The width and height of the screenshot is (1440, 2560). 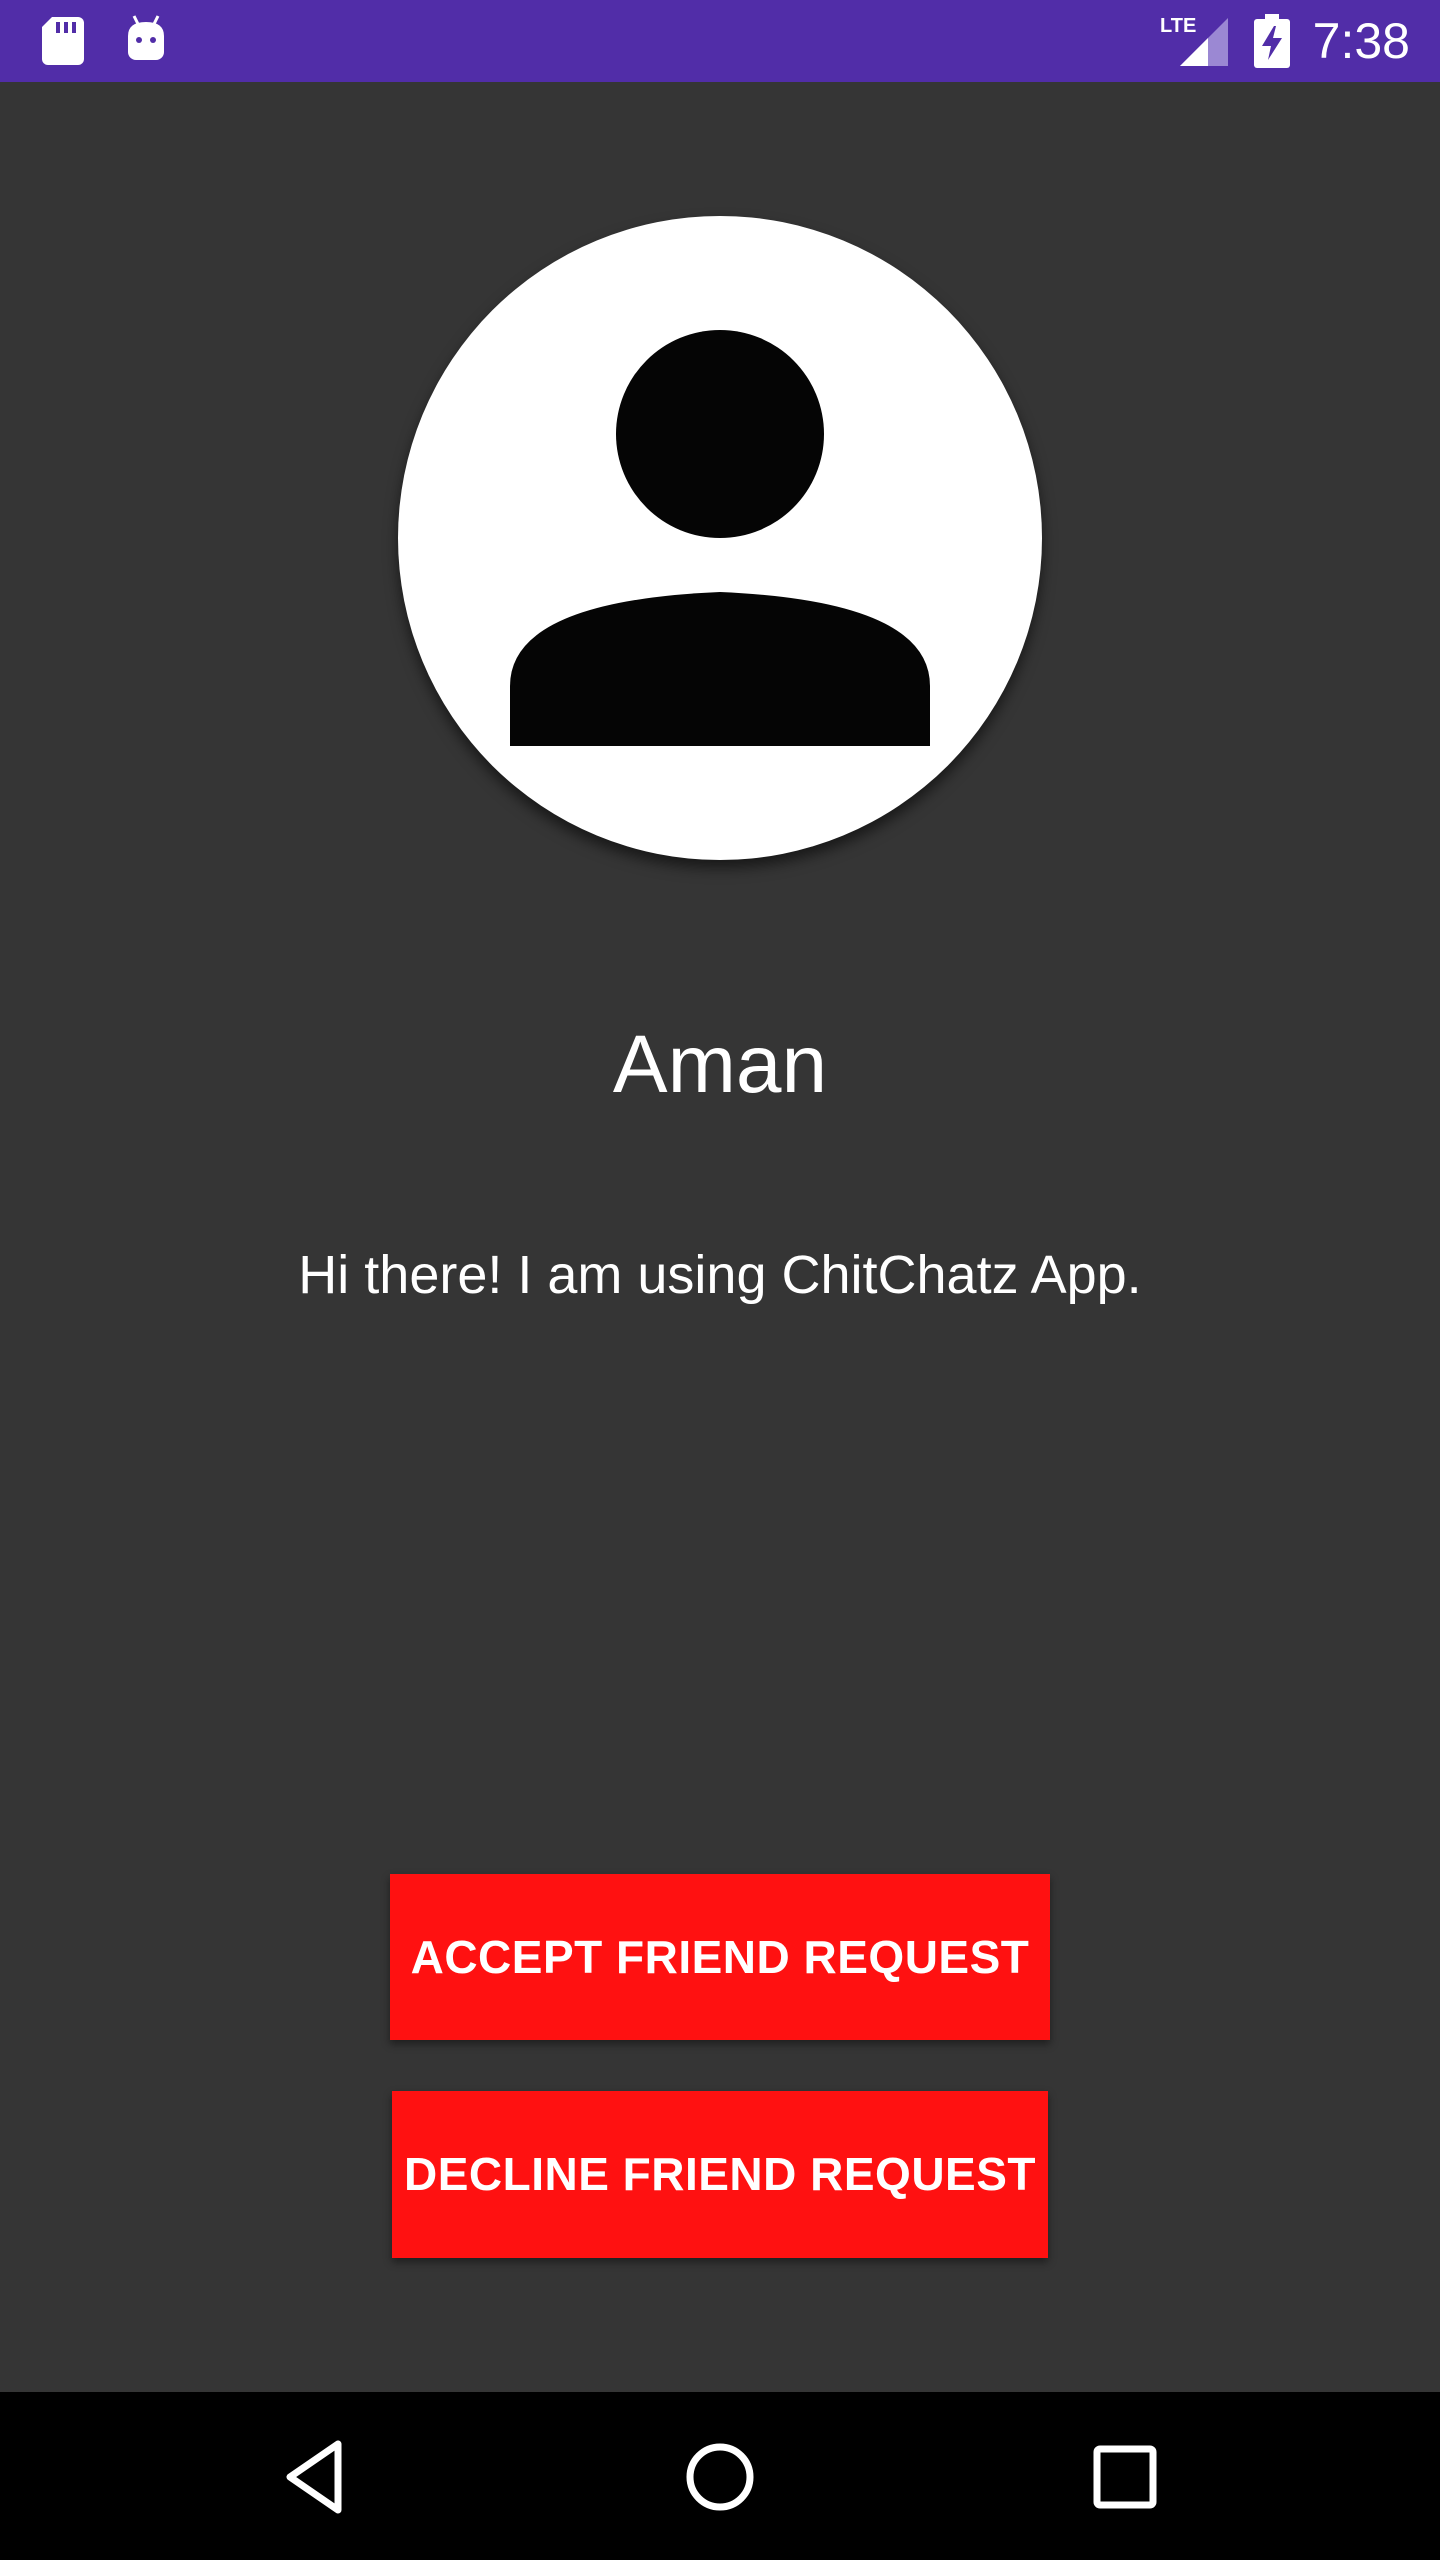 I want to click on profile-avatar, so click(x=720, y=538).